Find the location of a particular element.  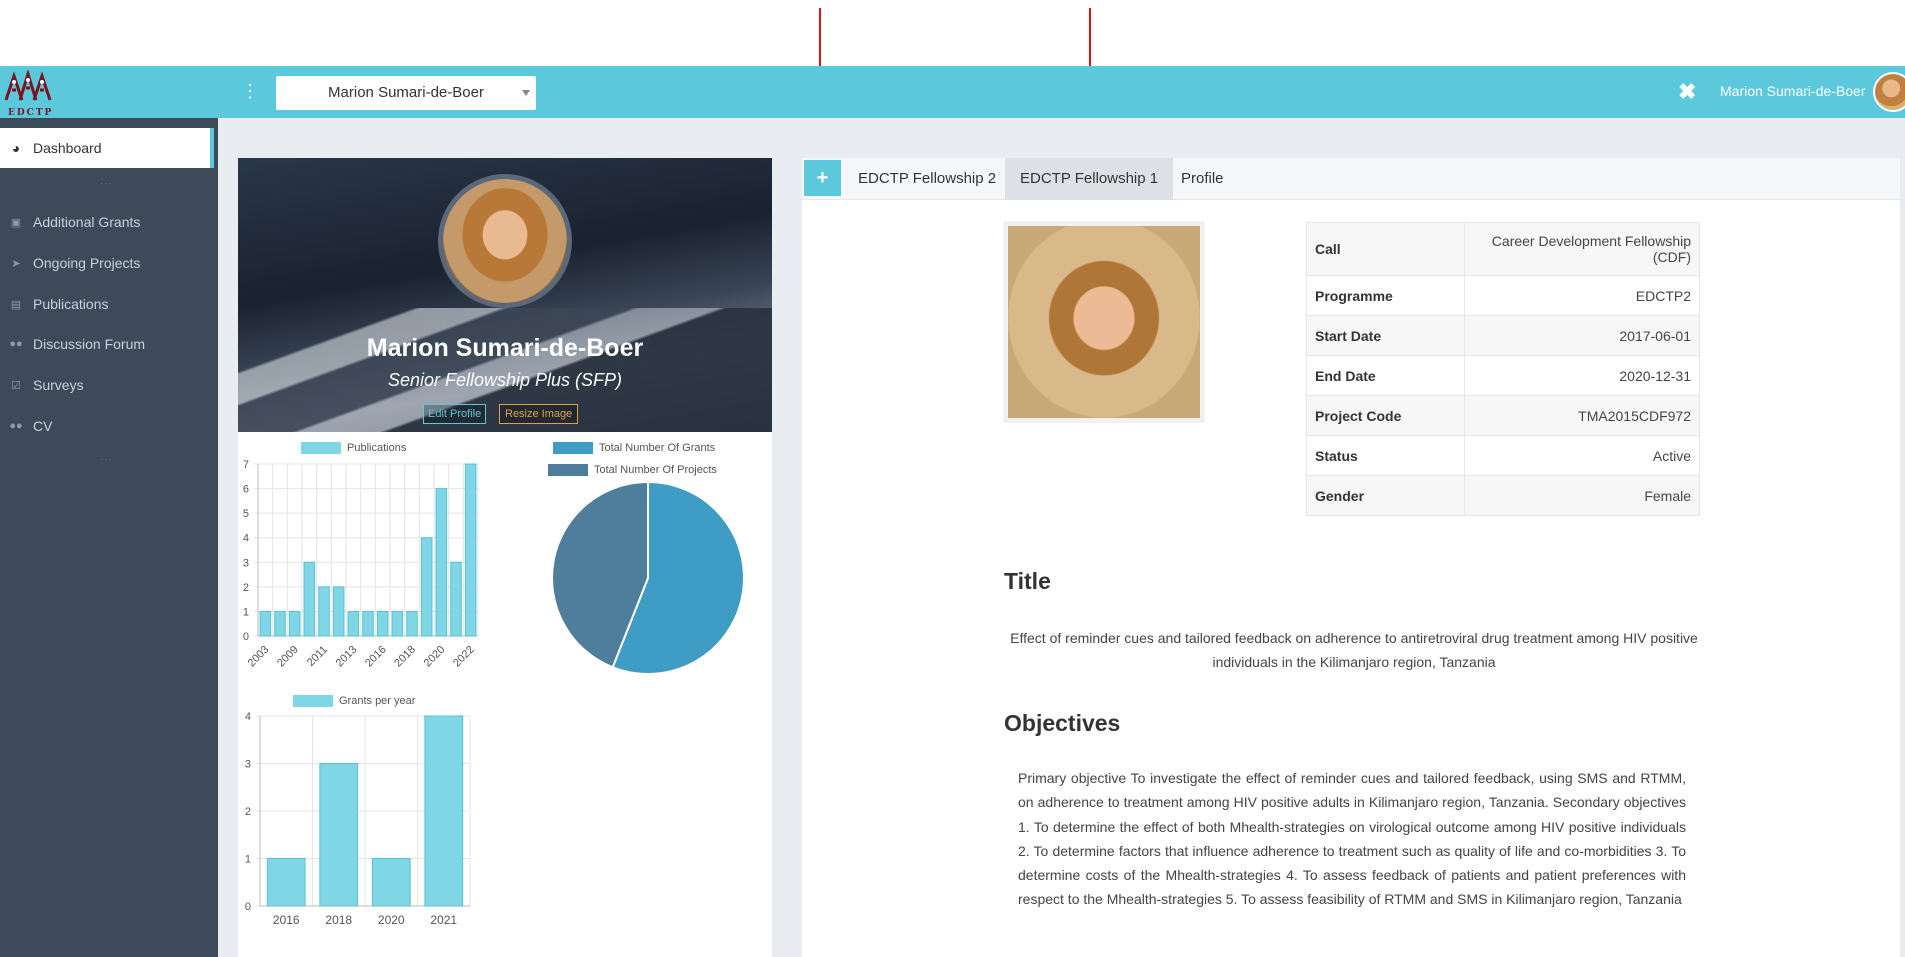

y-tick-label: 4 is located at coordinates (246, 539).